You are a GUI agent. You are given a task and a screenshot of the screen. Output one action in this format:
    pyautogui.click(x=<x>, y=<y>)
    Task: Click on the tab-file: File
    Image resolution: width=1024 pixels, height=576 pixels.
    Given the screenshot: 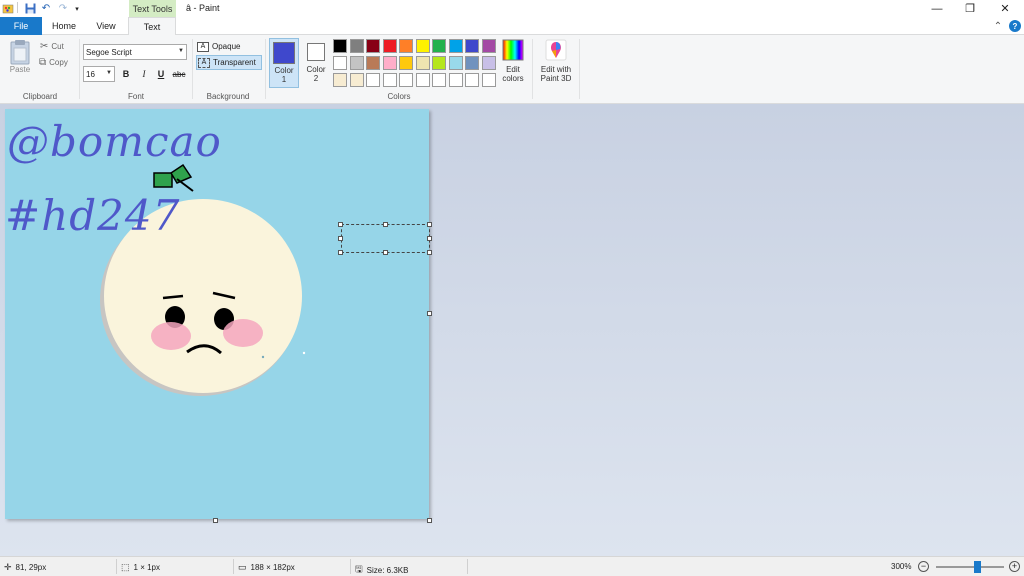 What is the action you would take?
    pyautogui.click(x=21, y=26)
    